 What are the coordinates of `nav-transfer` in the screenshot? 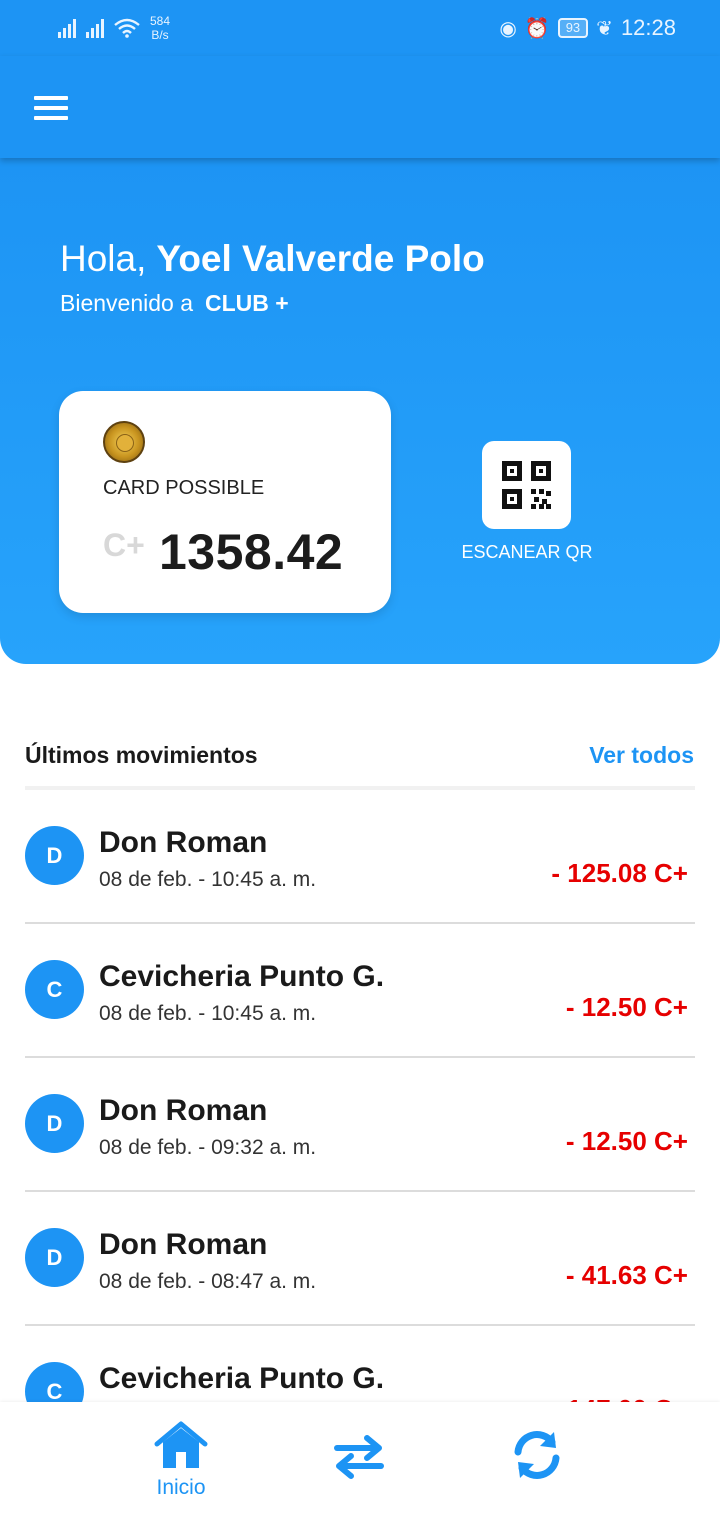 It's located at (359, 1467).